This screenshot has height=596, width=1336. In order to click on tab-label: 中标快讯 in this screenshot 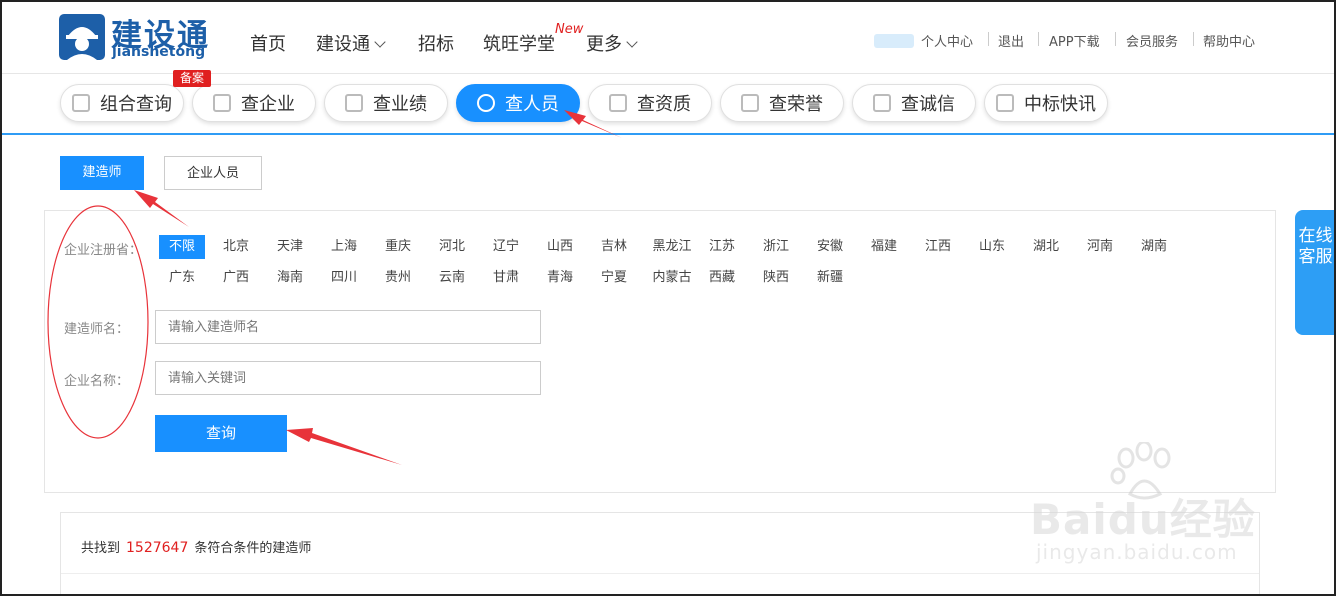, I will do `click(1060, 104)`.